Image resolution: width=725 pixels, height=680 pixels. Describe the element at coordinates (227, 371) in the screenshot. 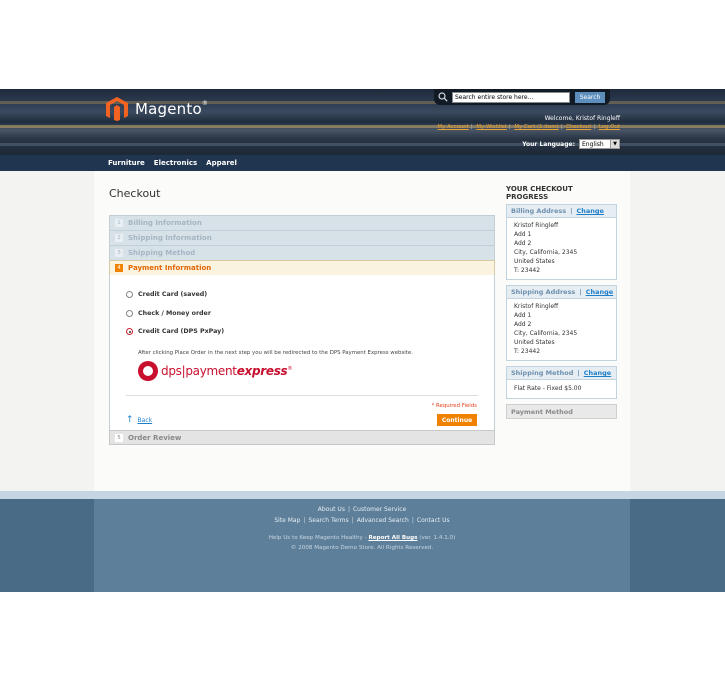

I see `dps-logo-text: dps|paymentexpress®` at that location.